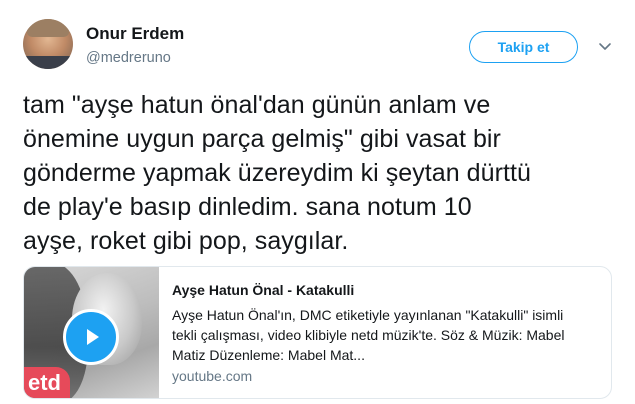 Image resolution: width=635 pixels, height=404 pixels. I want to click on play-icon, so click(91, 337).